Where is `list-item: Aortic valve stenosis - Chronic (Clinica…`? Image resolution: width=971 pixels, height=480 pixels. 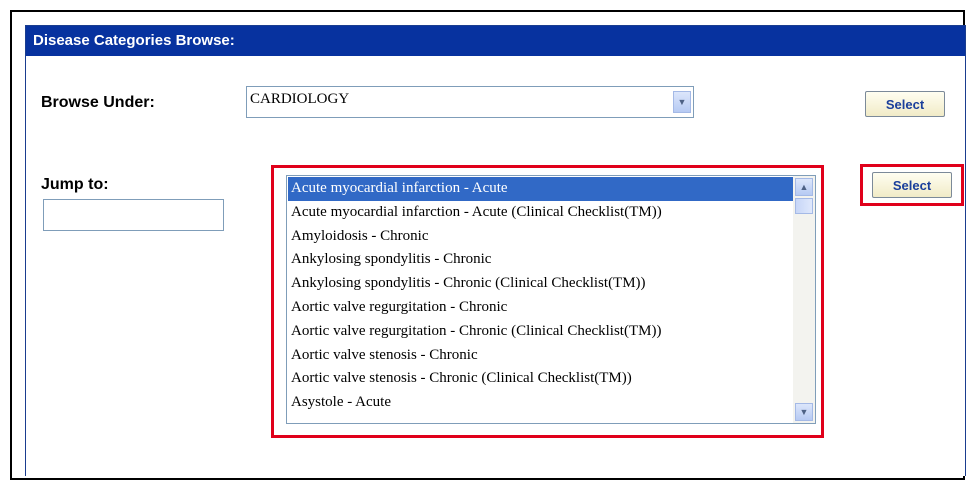
list-item: Aortic valve stenosis - Chronic (Clinica… is located at coordinates (540, 379).